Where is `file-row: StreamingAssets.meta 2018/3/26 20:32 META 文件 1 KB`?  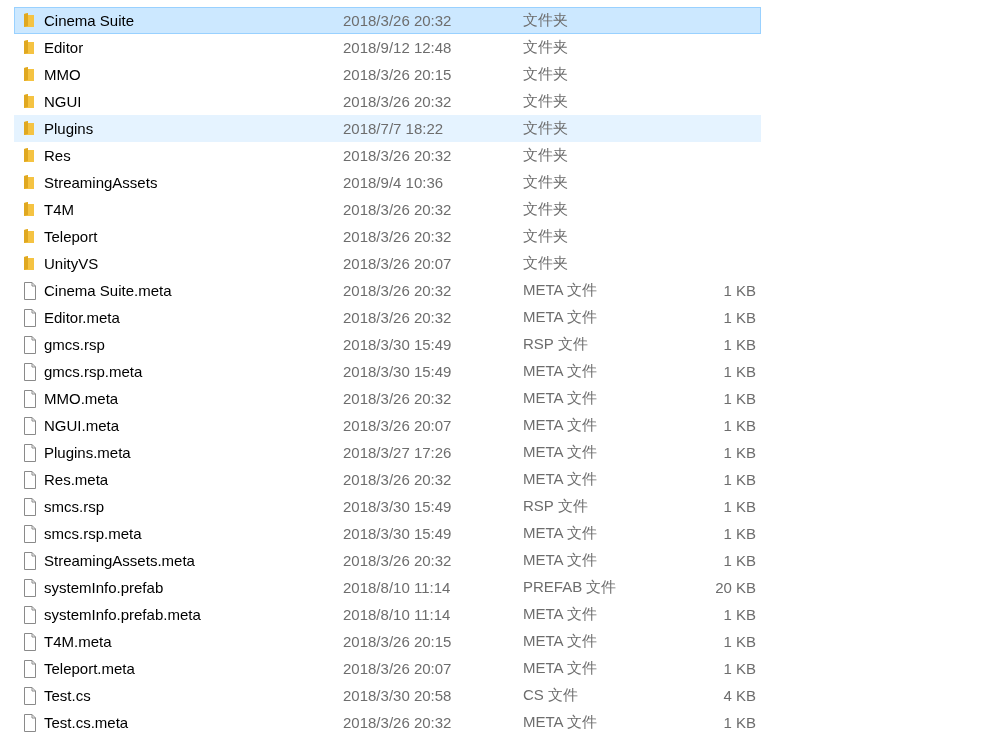
file-row: StreamingAssets.meta 2018/3/26 20:32 META 文件 1 KB is located at coordinates (387, 560).